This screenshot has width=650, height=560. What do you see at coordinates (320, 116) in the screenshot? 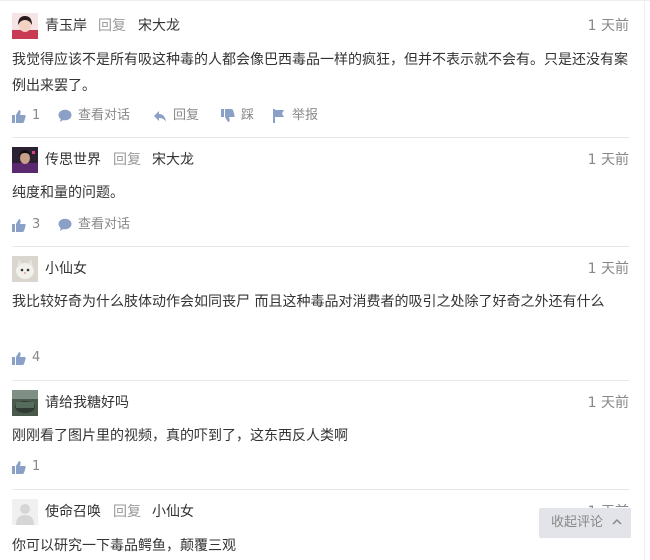
I see `comment-actions: 1 查看对话 回复 踩 举报` at bounding box center [320, 116].